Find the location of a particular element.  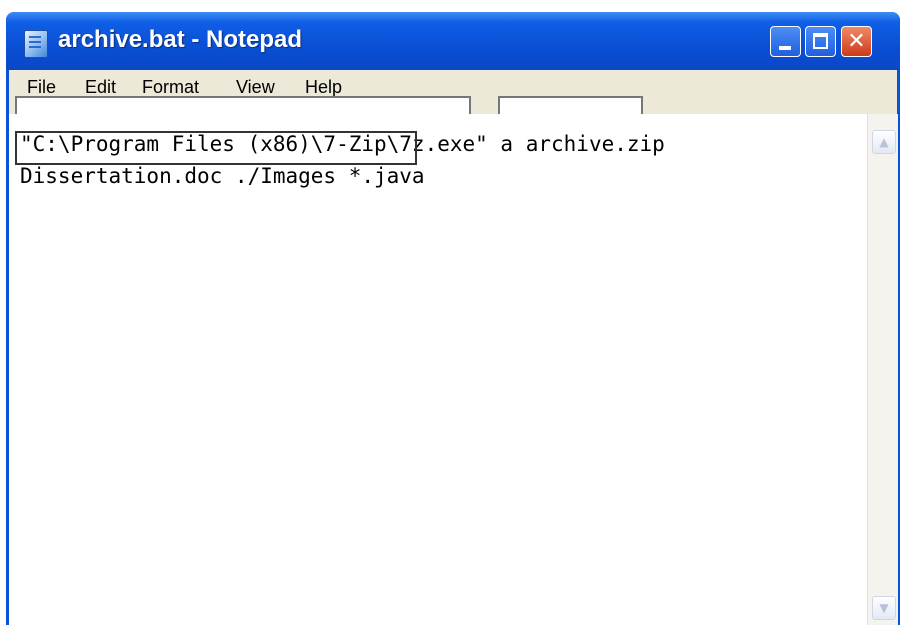

annotation-box is located at coordinates (216, 148).